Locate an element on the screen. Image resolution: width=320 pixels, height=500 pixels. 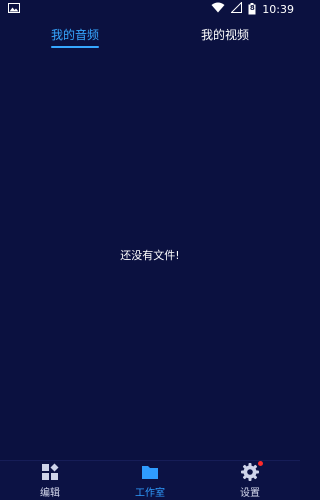
signal-icon is located at coordinates (236, 8).